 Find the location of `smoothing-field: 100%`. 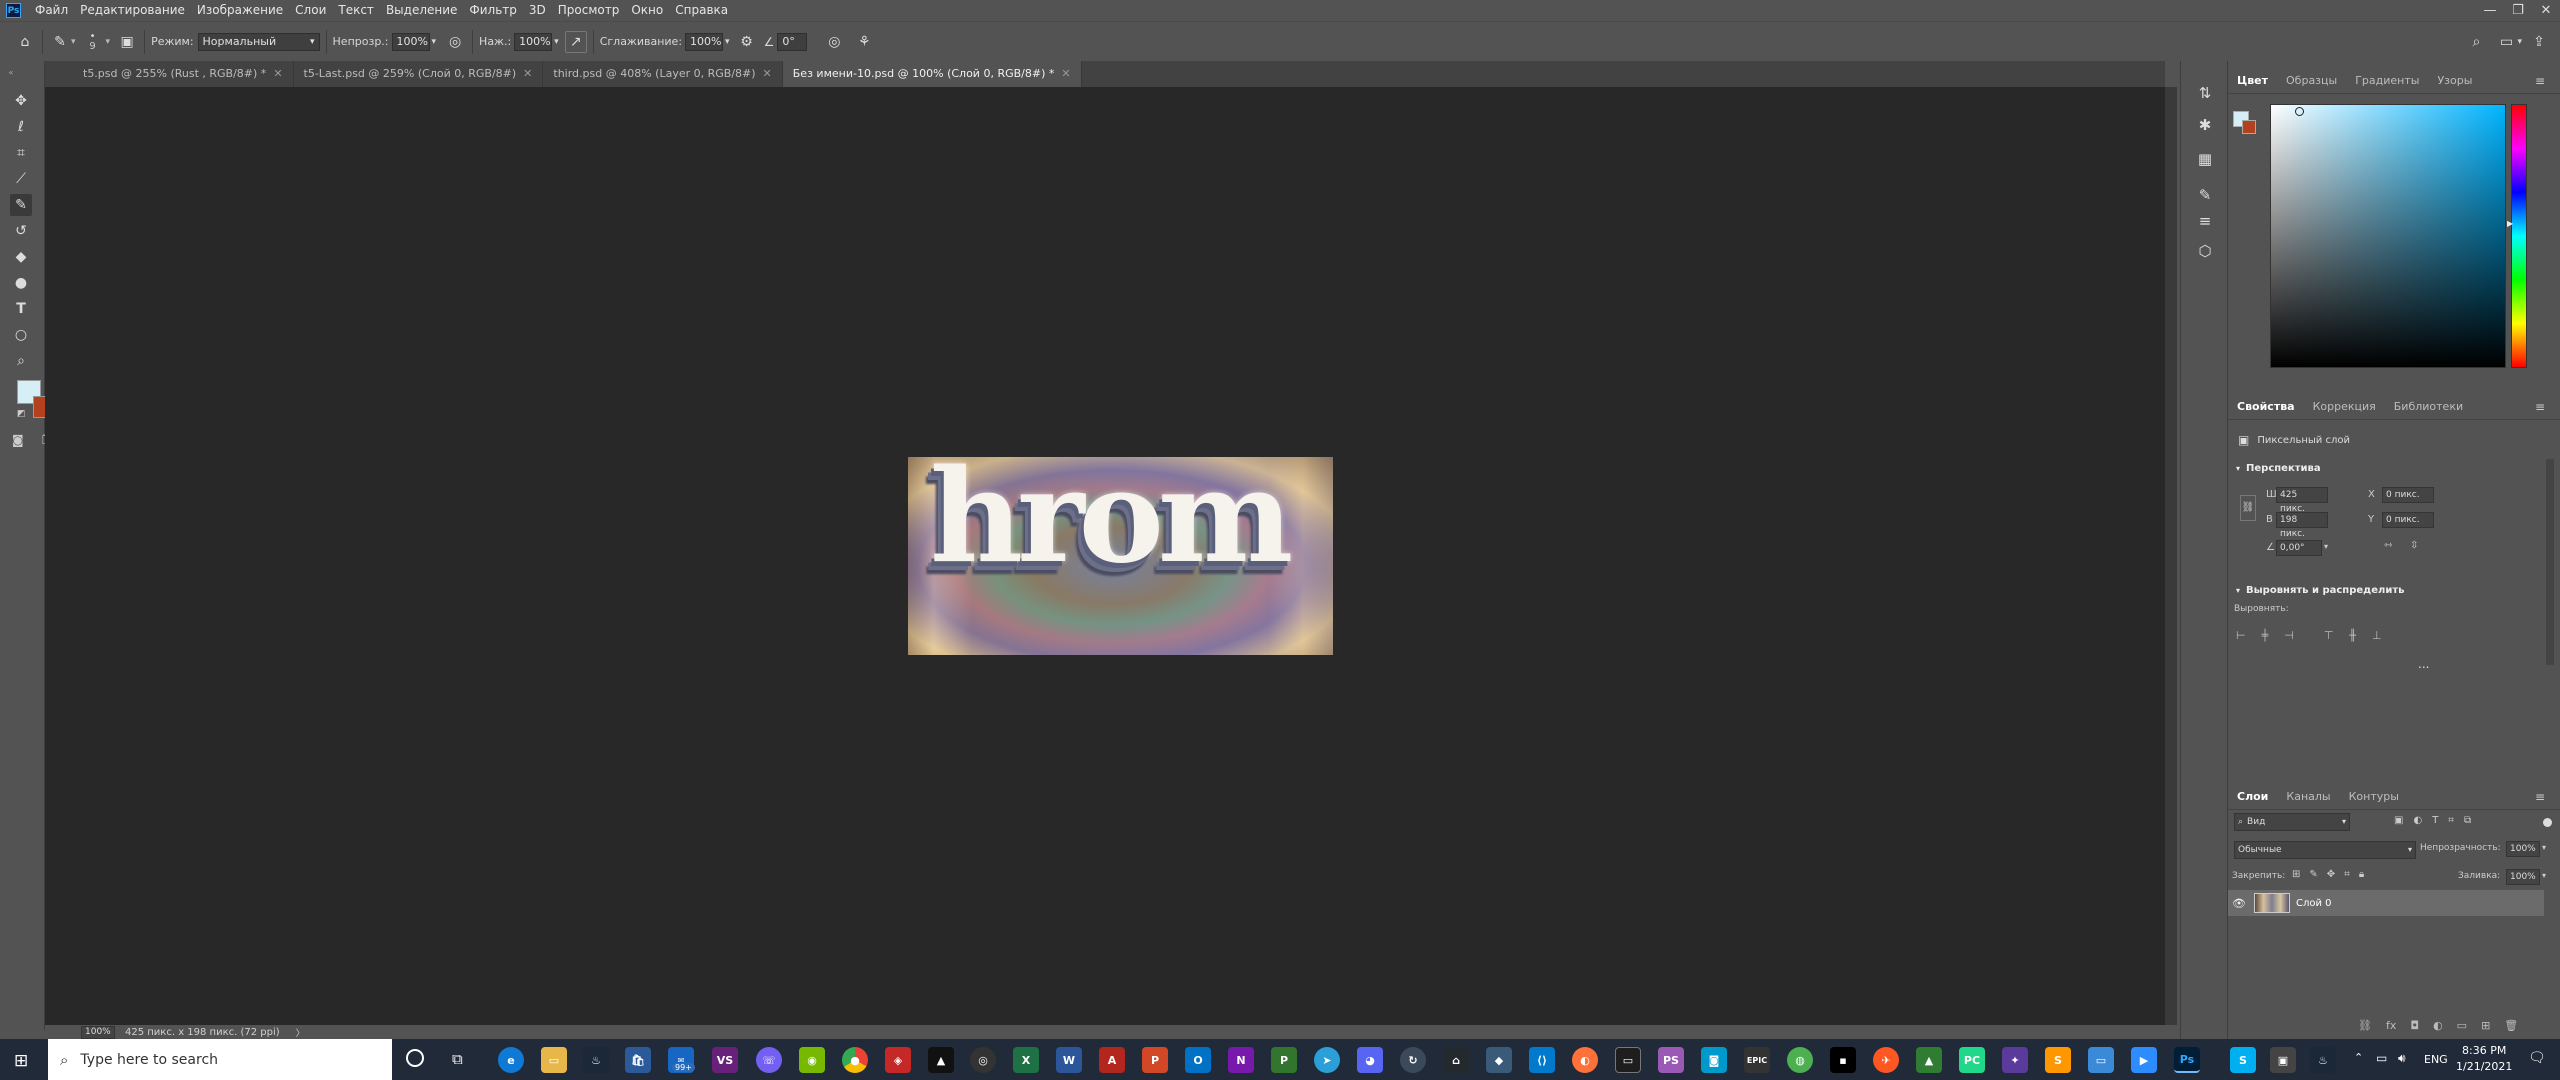

smoothing-field: 100% is located at coordinates (704, 41).